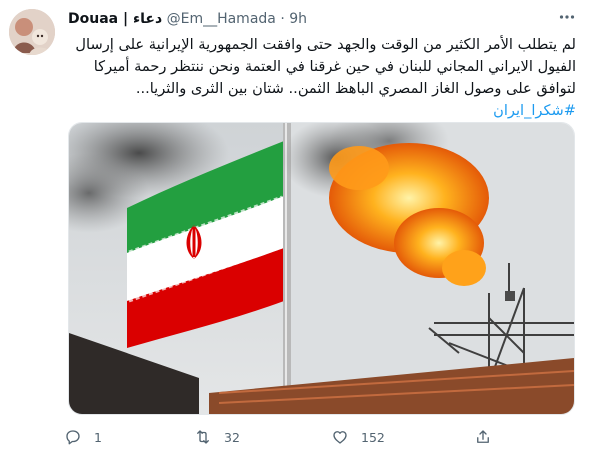 This screenshot has width=590, height=450. What do you see at coordinates (312, 111) in the screenshot?
I see `hashtag-link: #شكرا_ايران` at bounding box center [312, 111].